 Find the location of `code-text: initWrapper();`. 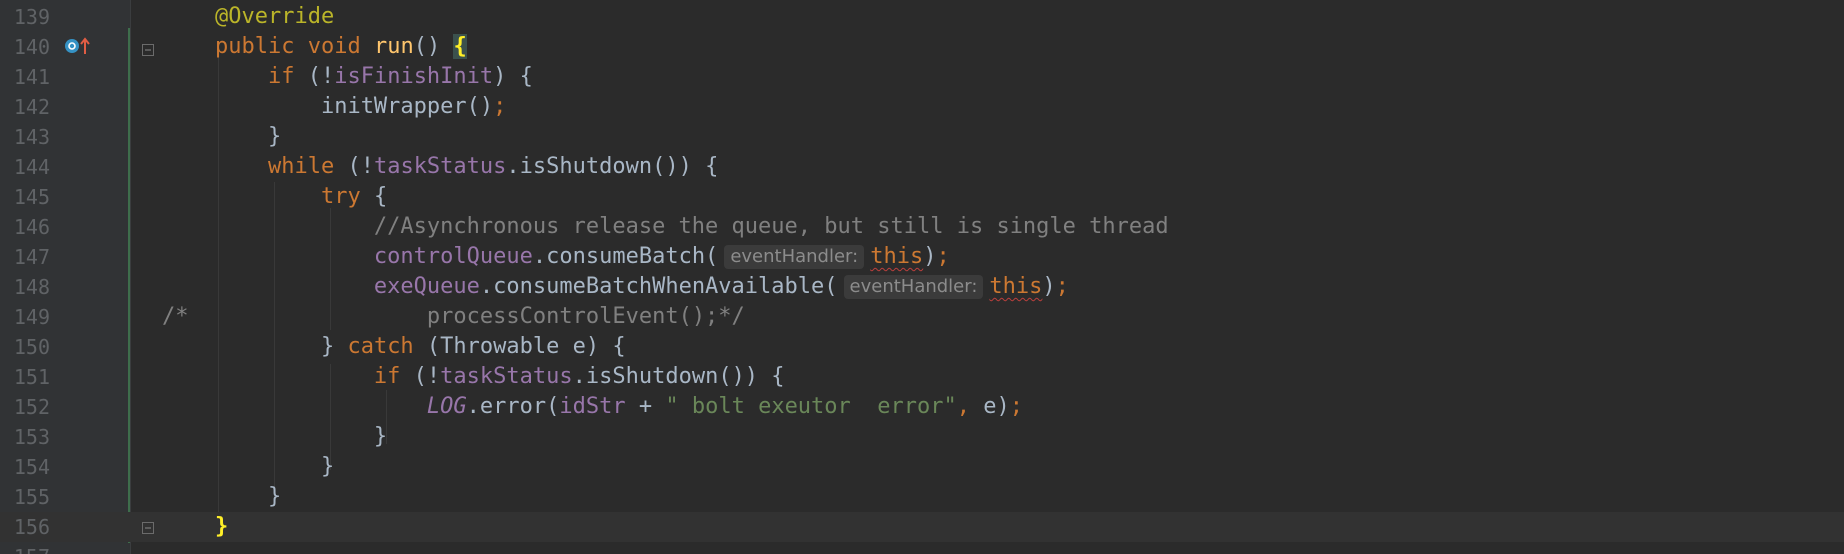

code-text: initWrapper(); is located at coordinates (334, 107).